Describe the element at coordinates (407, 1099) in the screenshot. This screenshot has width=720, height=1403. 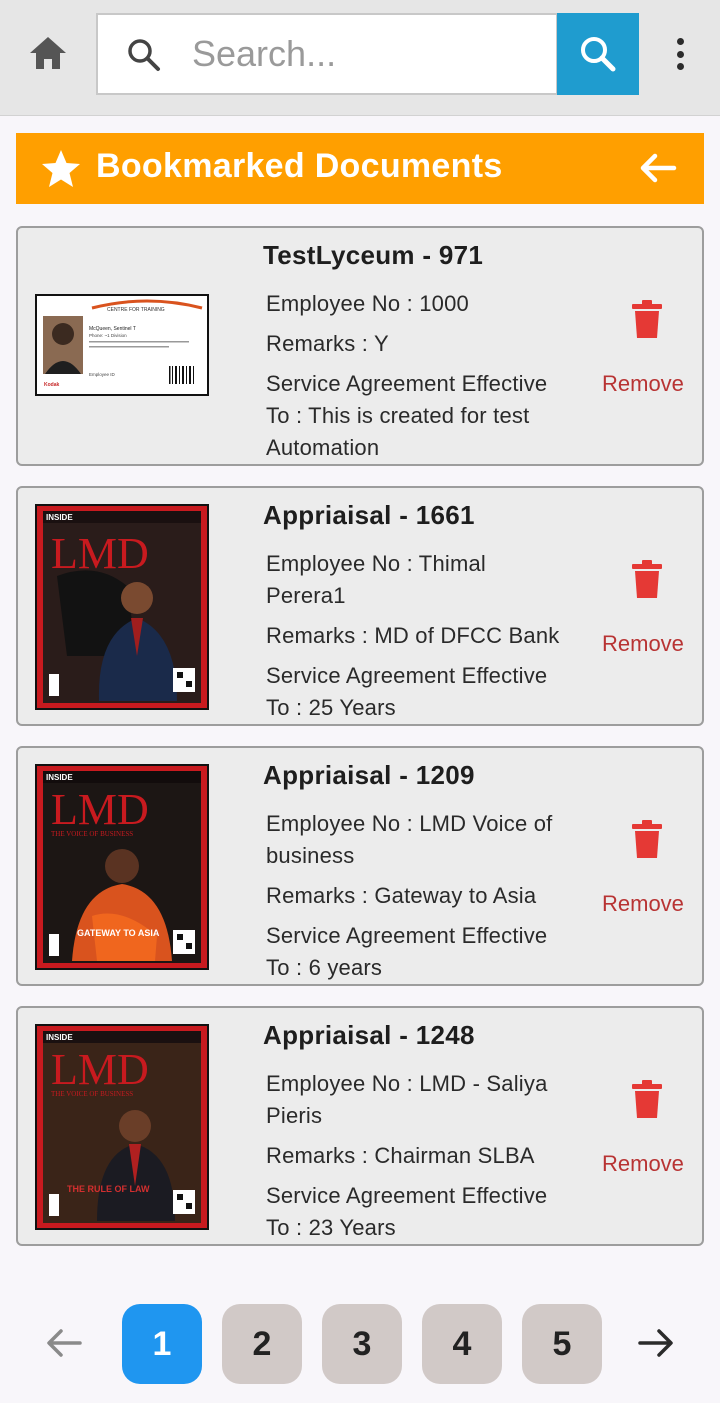
I see `employee-no: Employee No : LMD - Saliya Pieris` at that location.